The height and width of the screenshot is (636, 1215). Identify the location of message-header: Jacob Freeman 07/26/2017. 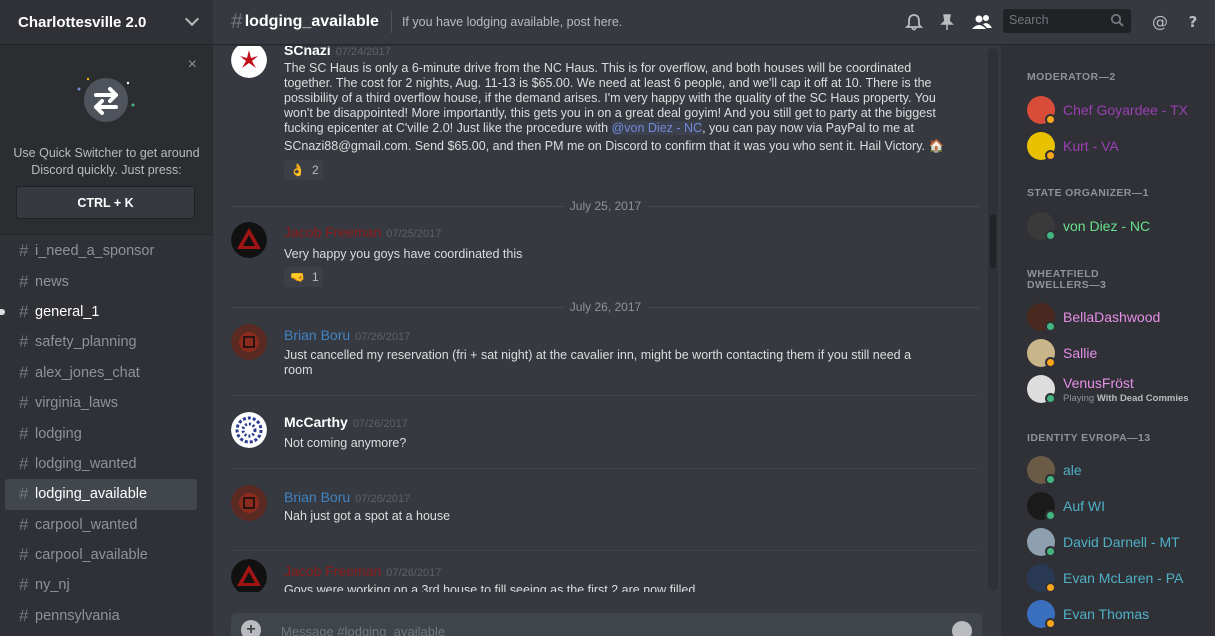
(362, 571).